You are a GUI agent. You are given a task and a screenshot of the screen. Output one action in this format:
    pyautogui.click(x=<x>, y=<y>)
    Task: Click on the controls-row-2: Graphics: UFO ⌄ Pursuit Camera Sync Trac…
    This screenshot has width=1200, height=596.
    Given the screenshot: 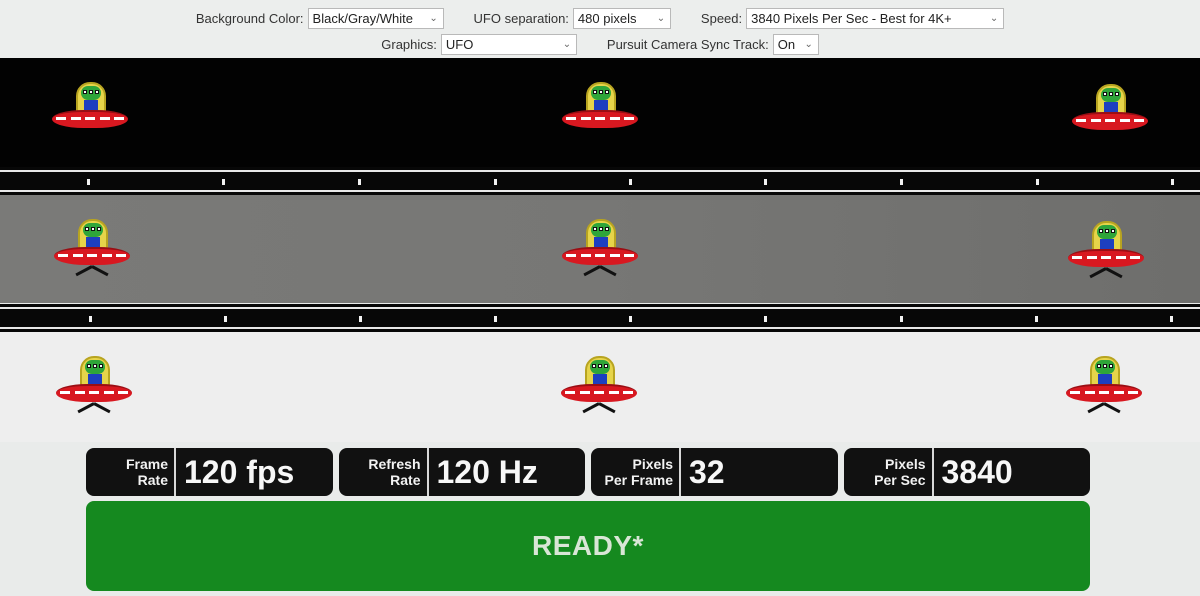 What is the action you would take?
    pyautogui.click(x=600, y=44)
    